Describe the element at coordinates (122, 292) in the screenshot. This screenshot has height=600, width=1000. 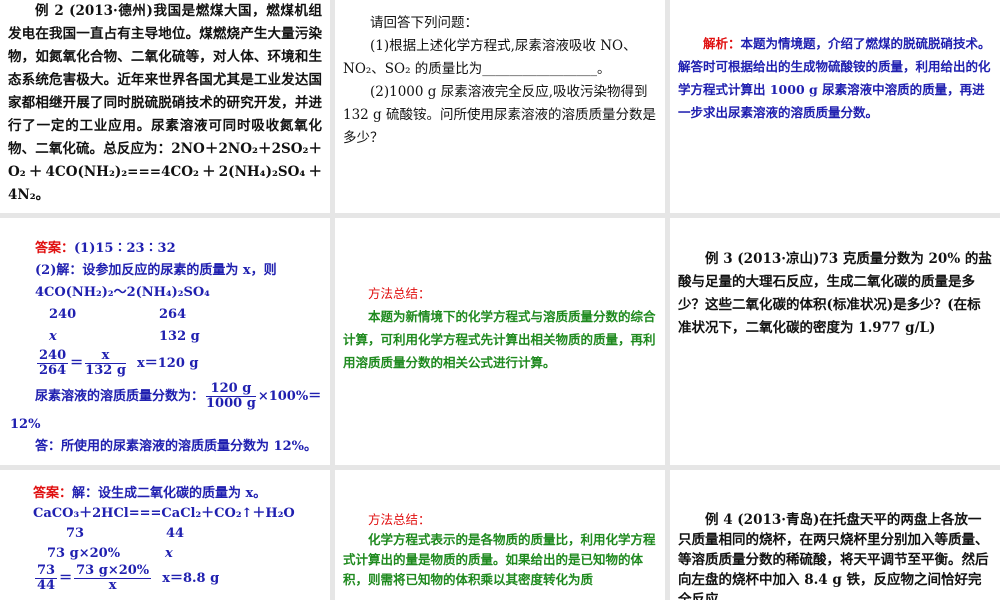
I see `answer-equation: 4CO(NH₂)₂～2(NH₄)₂SO₄` at that location.